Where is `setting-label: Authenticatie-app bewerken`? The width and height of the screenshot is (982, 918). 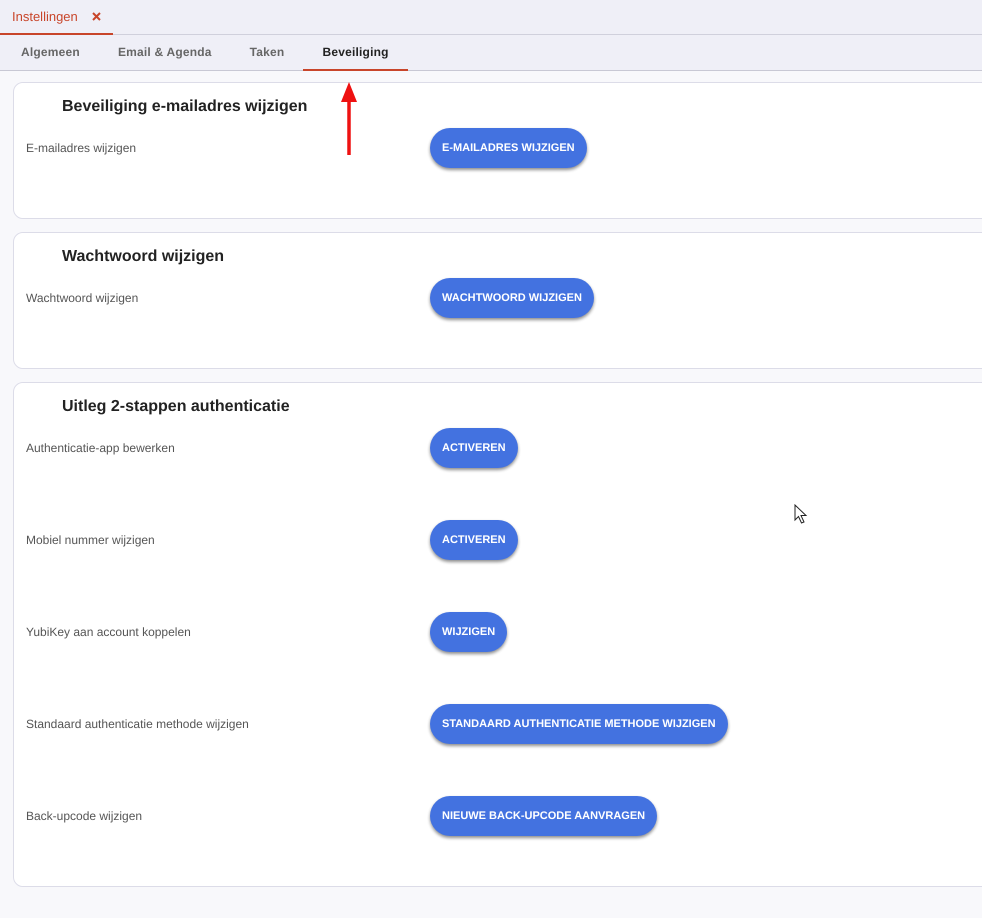
setting-label: Authenticatie-app bewerken is located at coordinates (100, 448).